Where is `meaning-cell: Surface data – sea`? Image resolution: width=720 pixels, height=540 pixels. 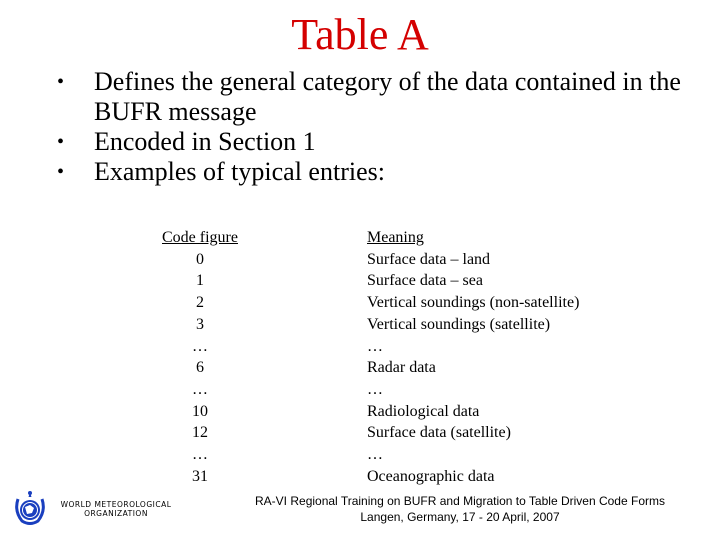 meaning-cell: Surface data – sea is located at coordinates (425, 281).